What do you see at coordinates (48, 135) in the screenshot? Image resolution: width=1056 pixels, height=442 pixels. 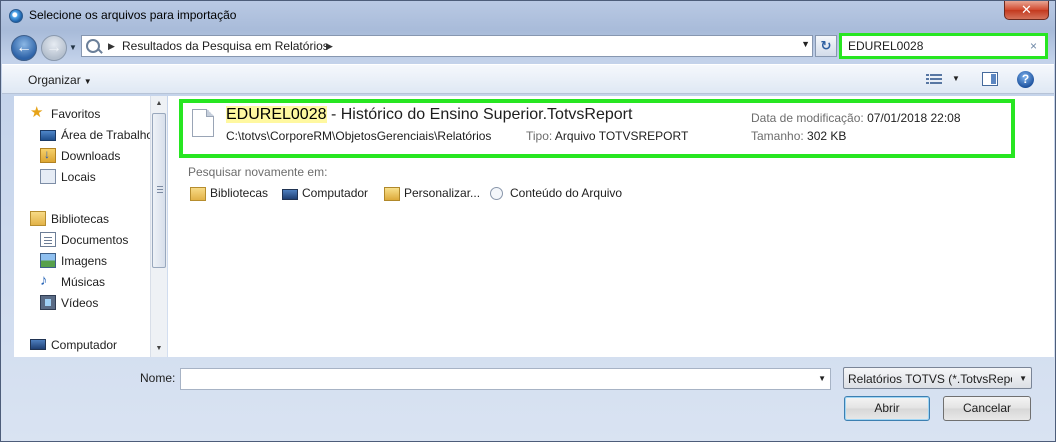 I see `desktop-icon` at bounding box center [48, 135].